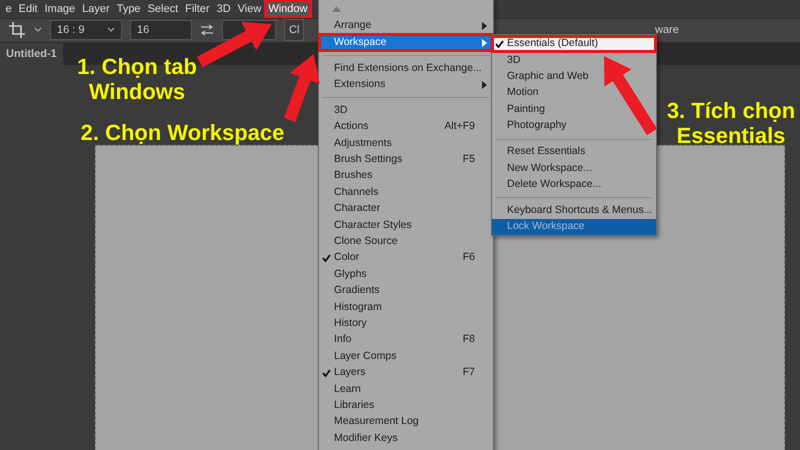 The height and width of the screenshot is (450, 800). I want to click on menu-item: Layers F7, so click(406, 373).